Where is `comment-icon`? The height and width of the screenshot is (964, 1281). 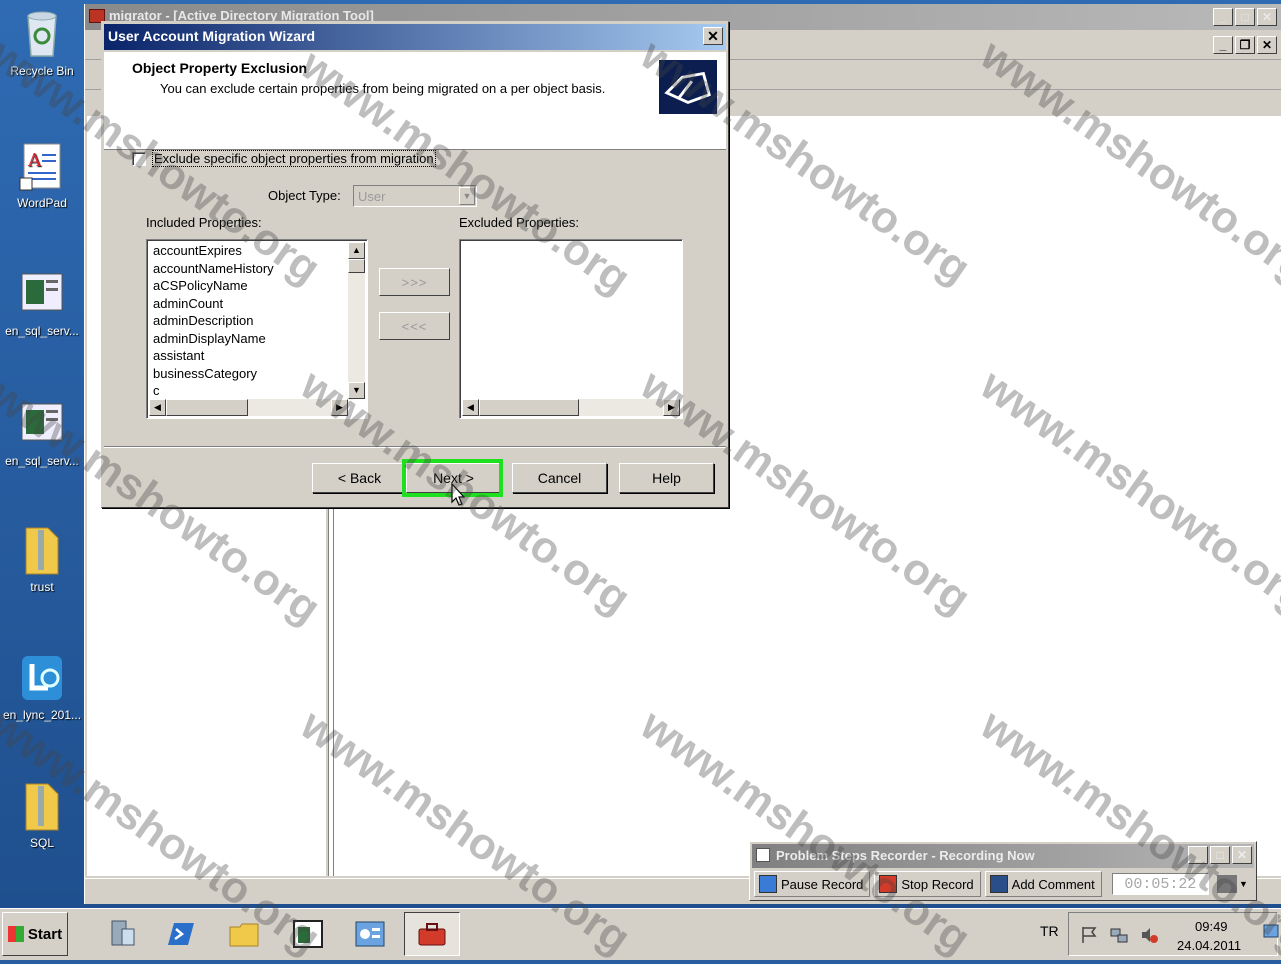 comment-icon is located at coordinates (998, 884).